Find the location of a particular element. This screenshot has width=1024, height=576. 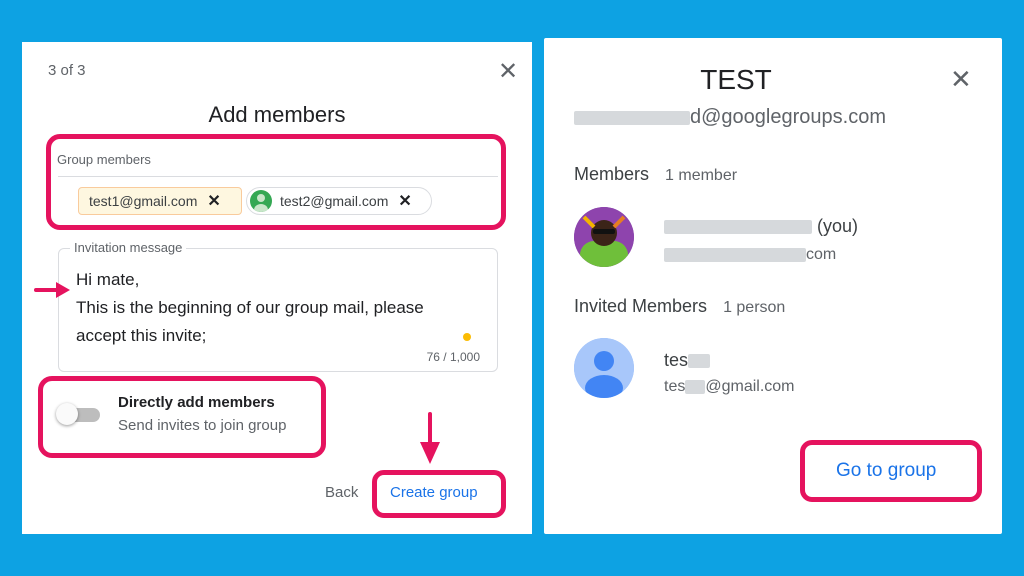

back-button: Back is located at coordinates (341, 492).